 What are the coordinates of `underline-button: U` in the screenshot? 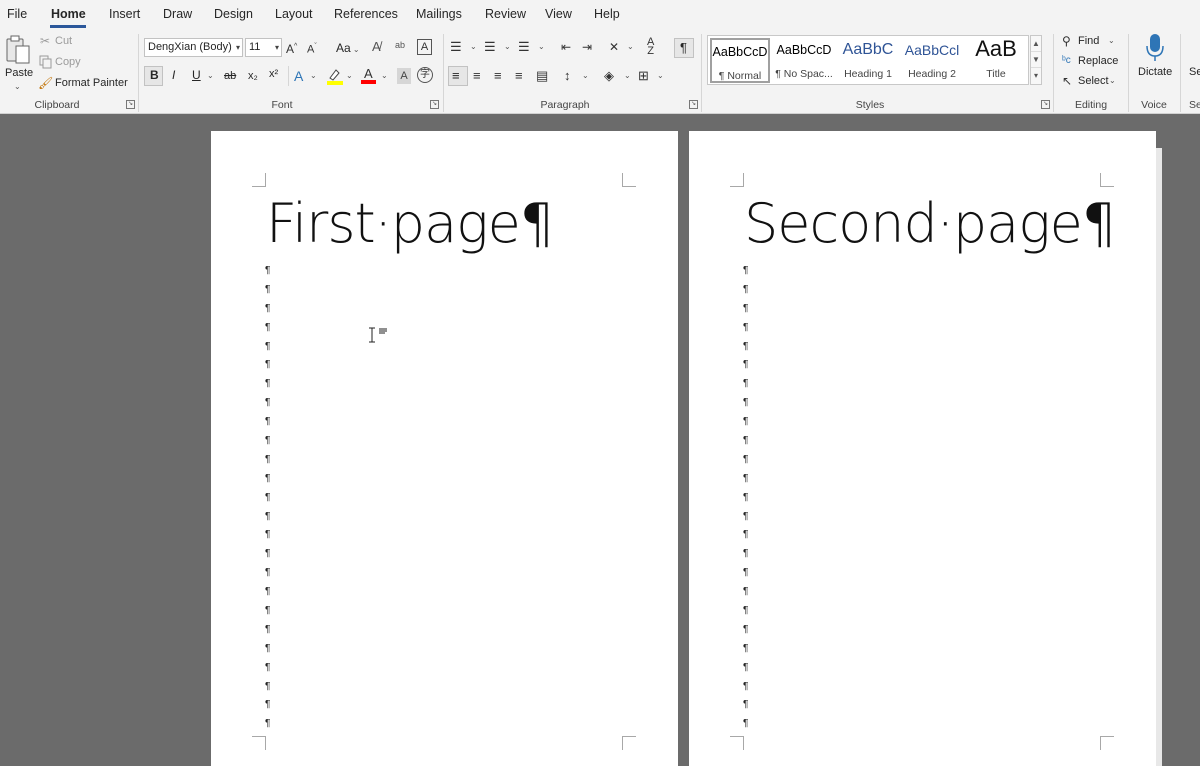 It's located at (196, 75).